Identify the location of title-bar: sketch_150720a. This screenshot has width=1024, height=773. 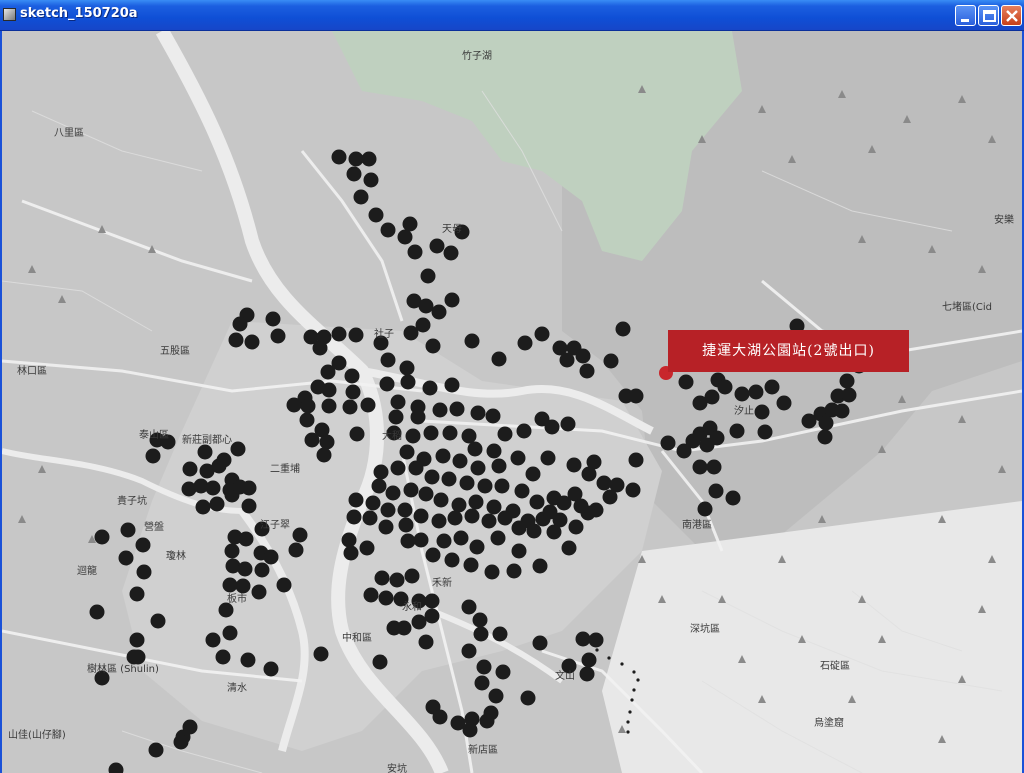
(512, 15).